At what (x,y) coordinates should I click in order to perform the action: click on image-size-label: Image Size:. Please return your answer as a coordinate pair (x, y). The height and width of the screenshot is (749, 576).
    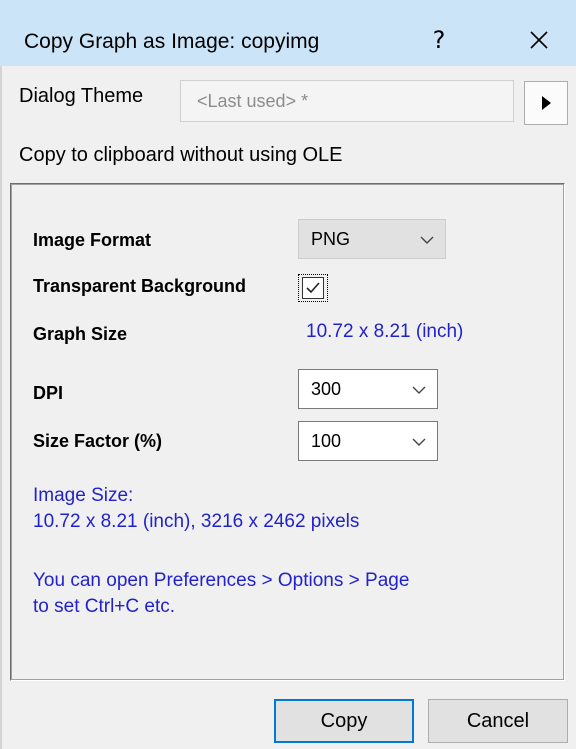
    Looking at the image, I should click on (83, 495).